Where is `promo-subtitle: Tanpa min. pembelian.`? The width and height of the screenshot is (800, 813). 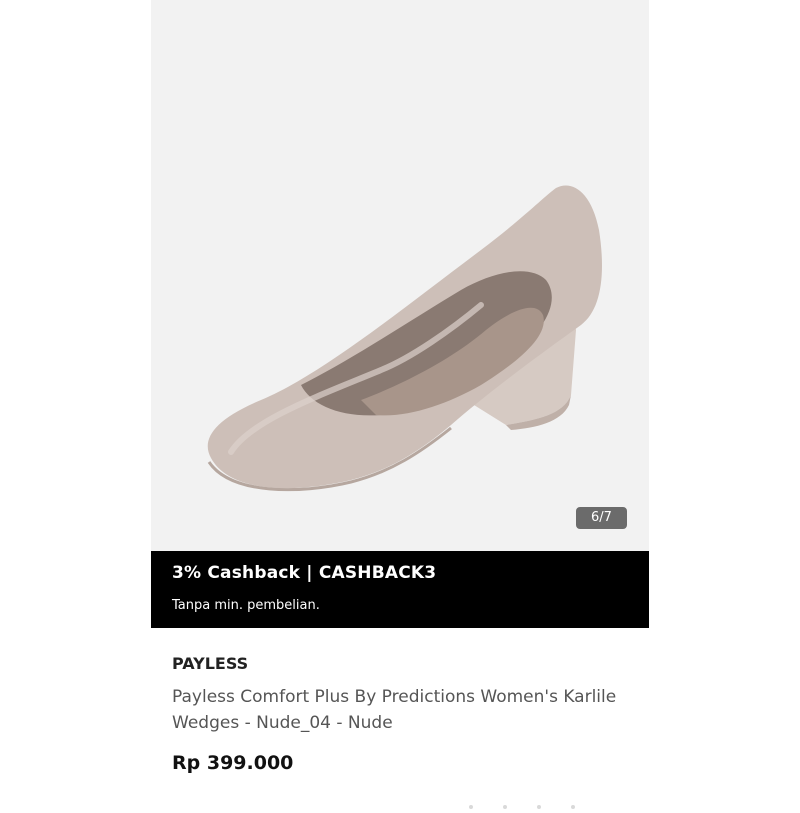
promo-subtitle: Tanpa min. pembelian. is located at coordinates (246, 605).